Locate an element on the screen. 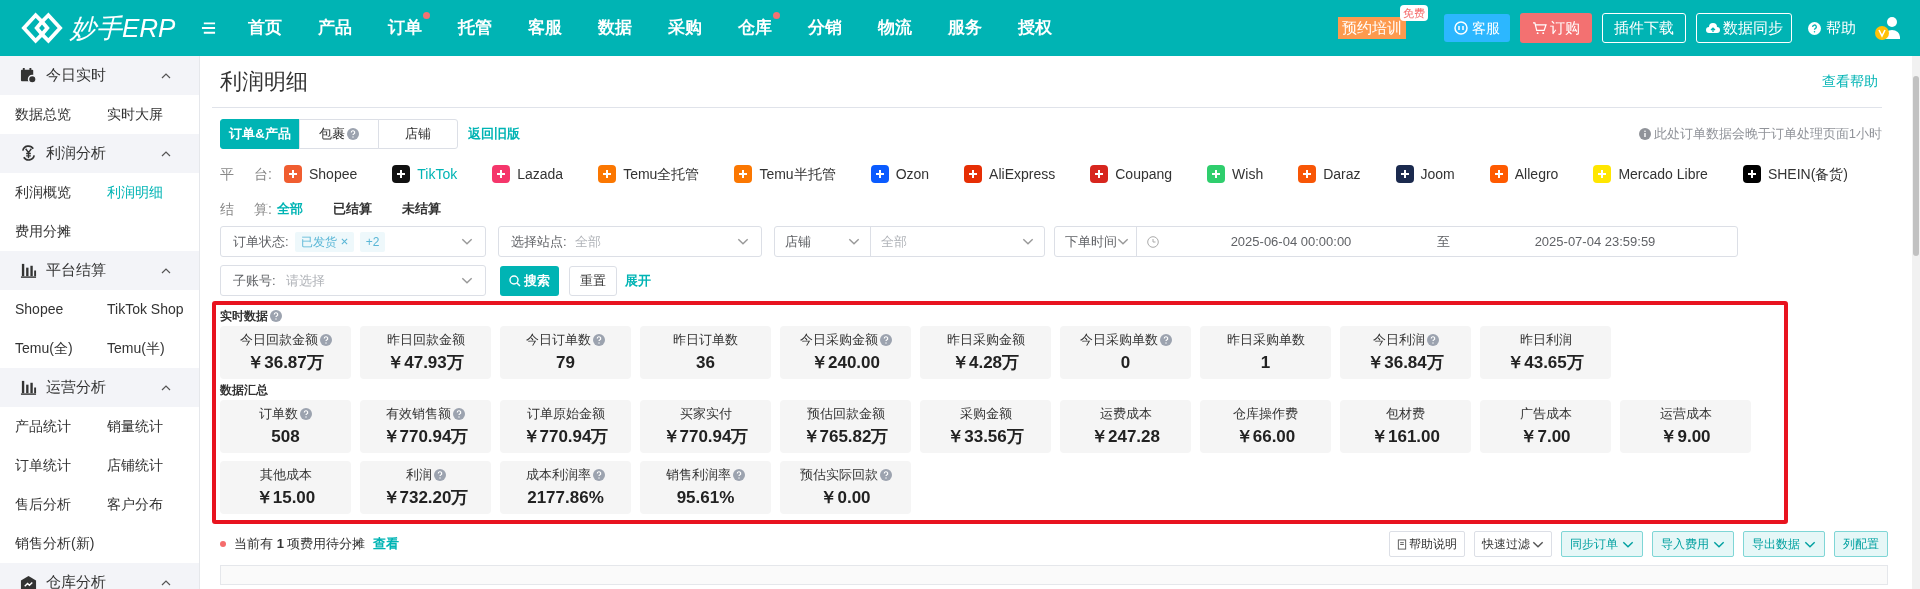 The width and height of the screenshot is (1920, 589). sidebar-group-header: 运营分析 is located at coordinates (99, 387).